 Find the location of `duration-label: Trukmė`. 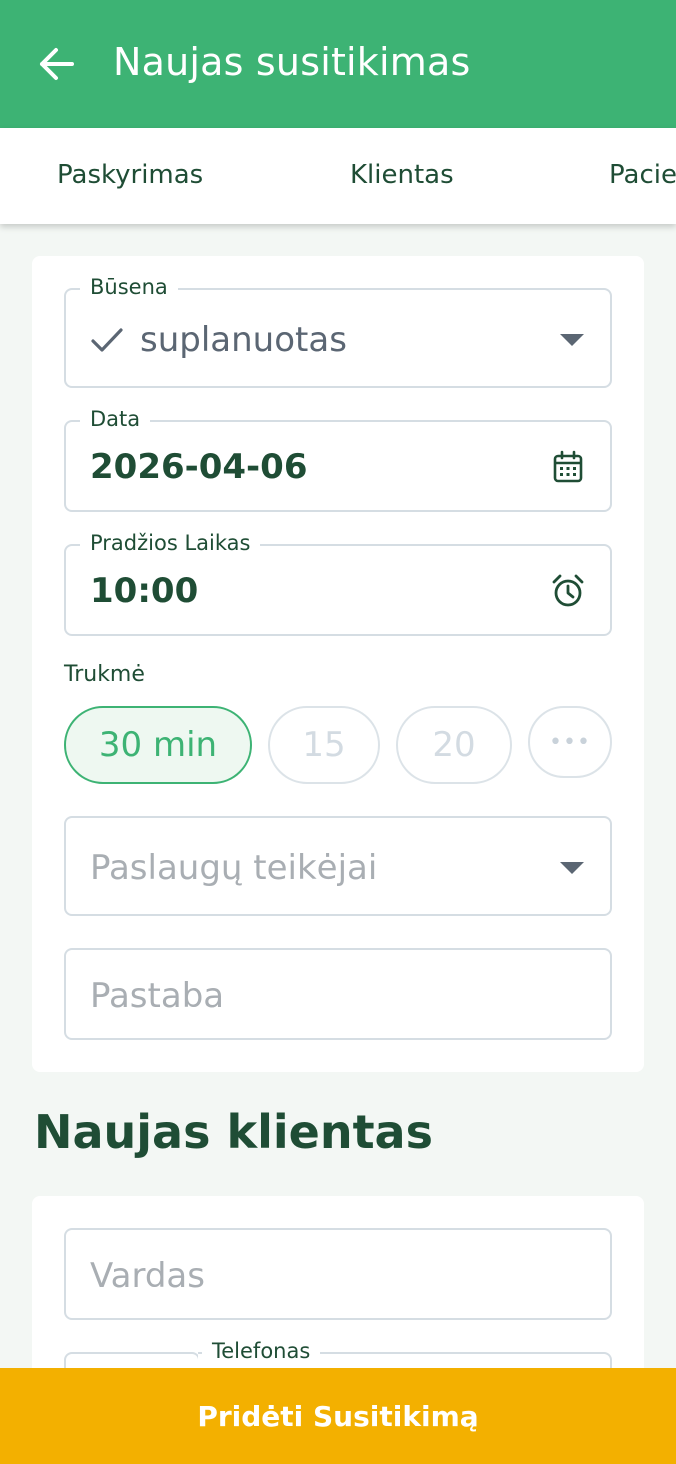

duration-label: Trukmė is located at coordinates (104, 674).